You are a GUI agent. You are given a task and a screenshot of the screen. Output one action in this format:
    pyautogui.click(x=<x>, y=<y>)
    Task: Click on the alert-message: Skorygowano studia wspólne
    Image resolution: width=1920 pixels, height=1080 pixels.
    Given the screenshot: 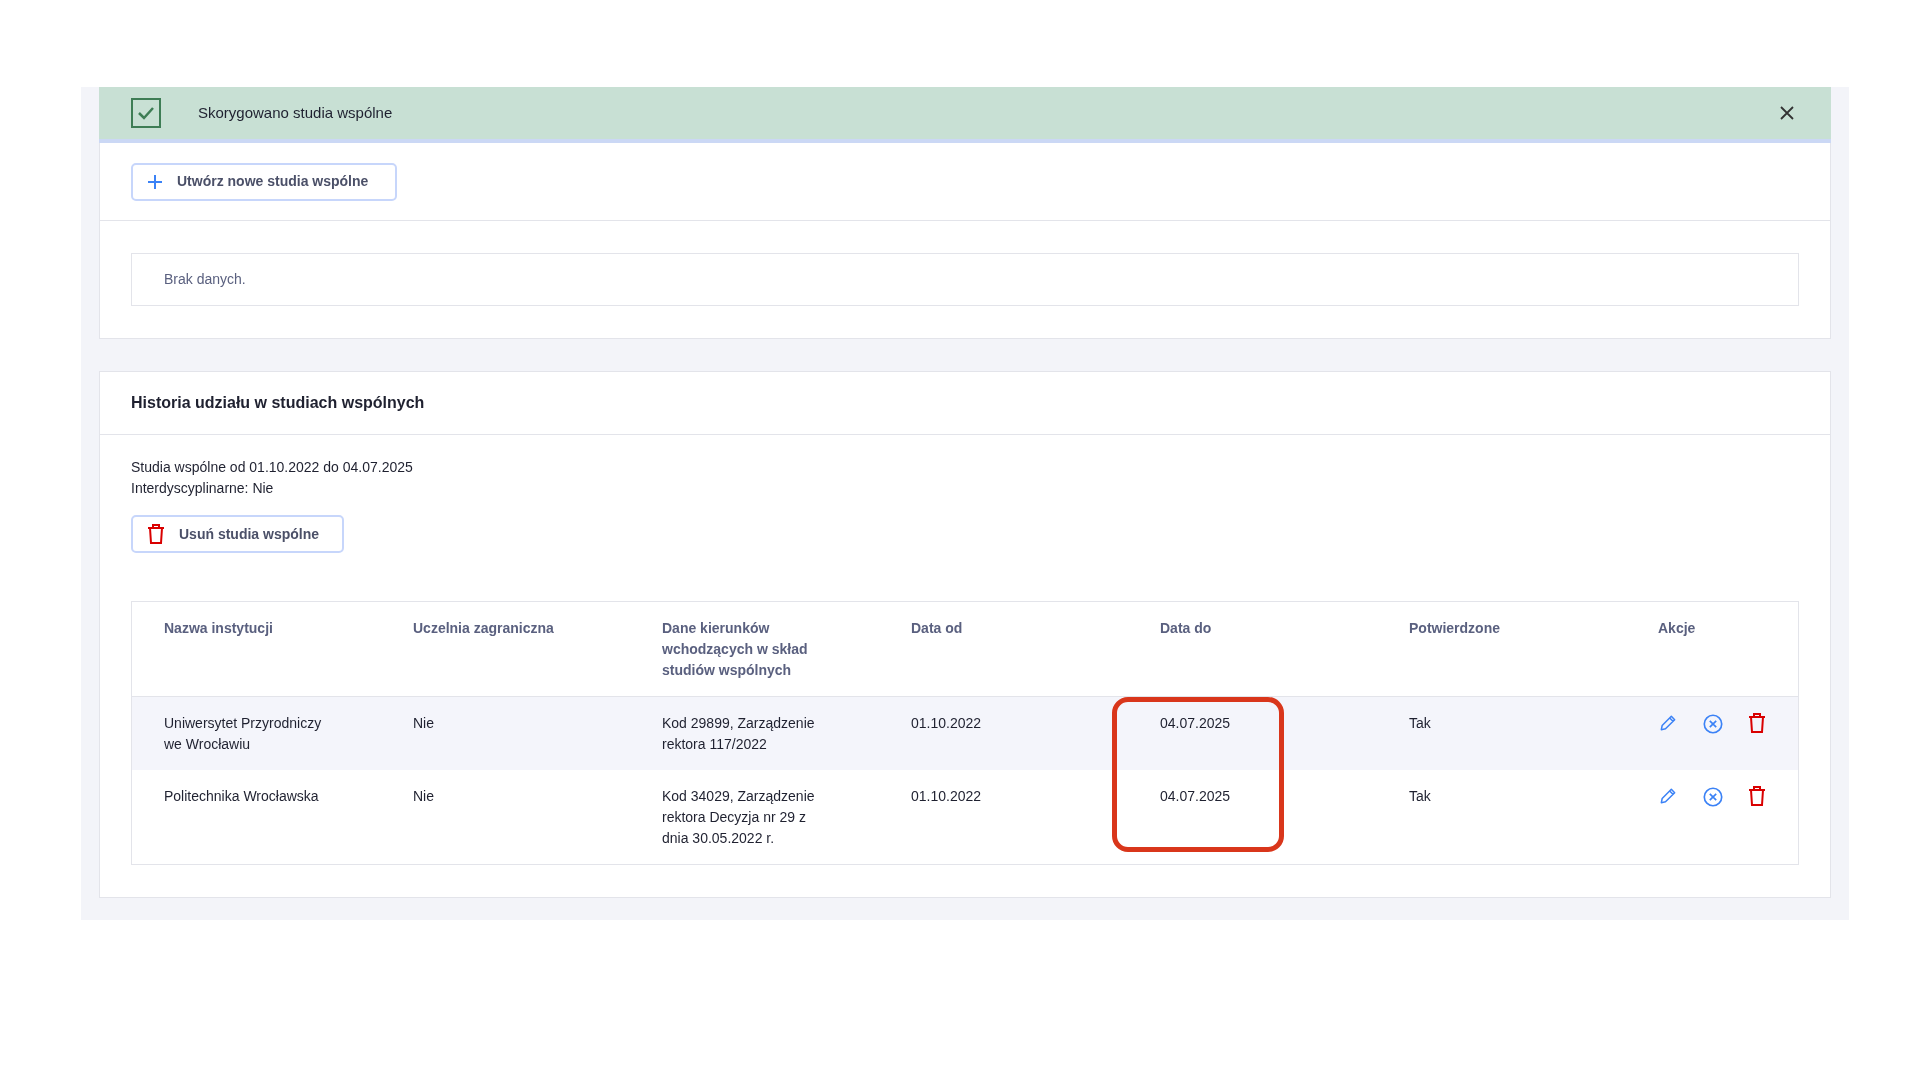 What is the action you would take?
    pyautogui.click(x=295, y=112)
    